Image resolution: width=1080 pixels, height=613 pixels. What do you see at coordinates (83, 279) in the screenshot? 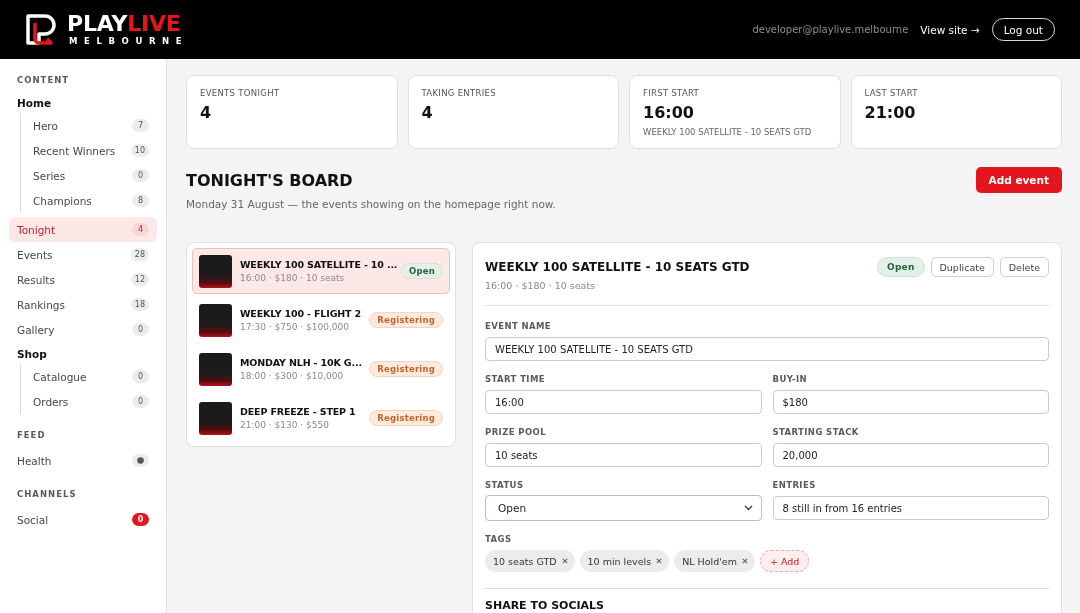
I see `sidebar-item: Results 12` at bounding box center [83, 279].